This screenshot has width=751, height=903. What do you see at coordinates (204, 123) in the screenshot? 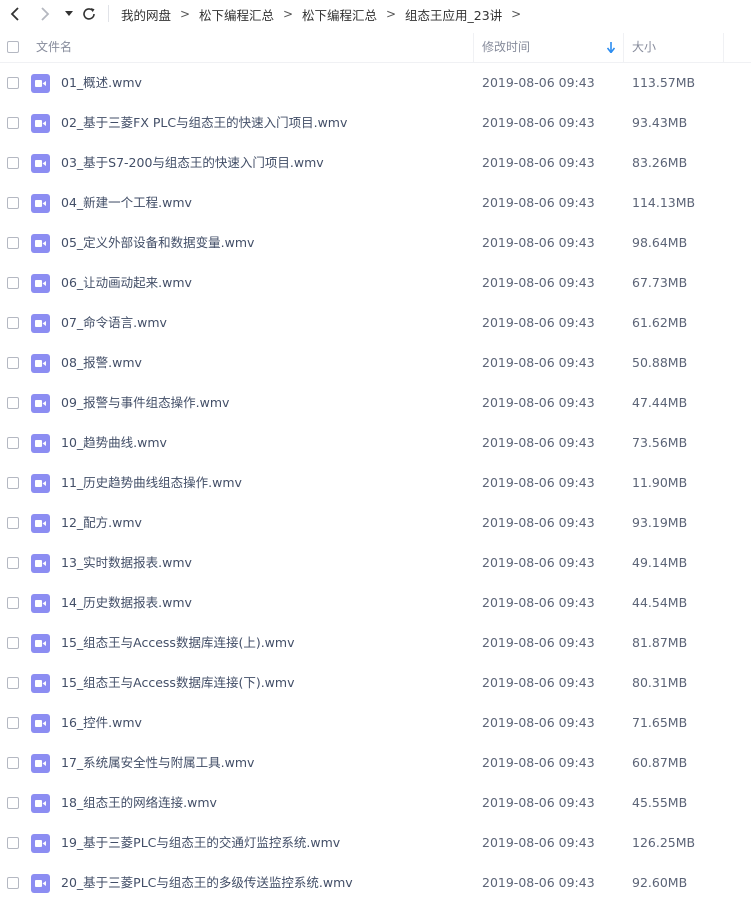
I see `file-name: 02_基于三菱FX PLC与组态王的快速入门项目.wmv` at bounding box center [204, 123].